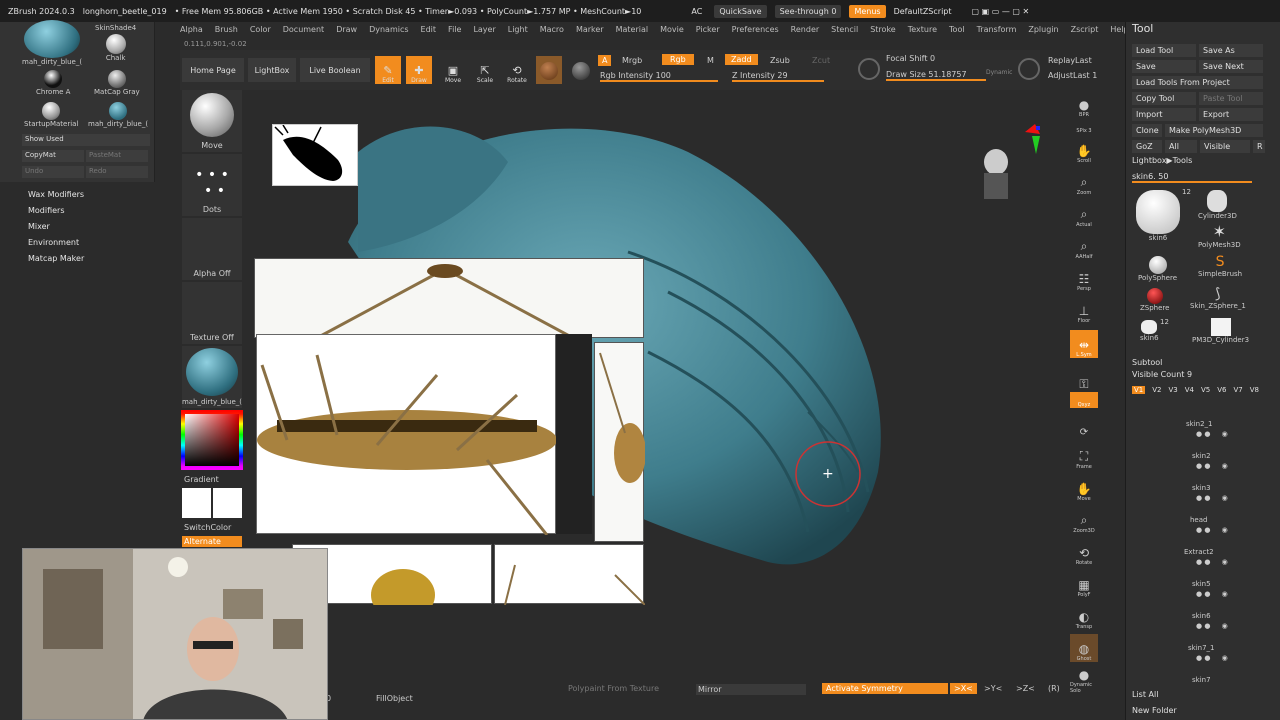 The width and height of the screenshot is (1280, 720). What do you see at coordinates (1231, 114) in the screenshot?
I see `export-button: Export` at bounding box center [1231, 114].